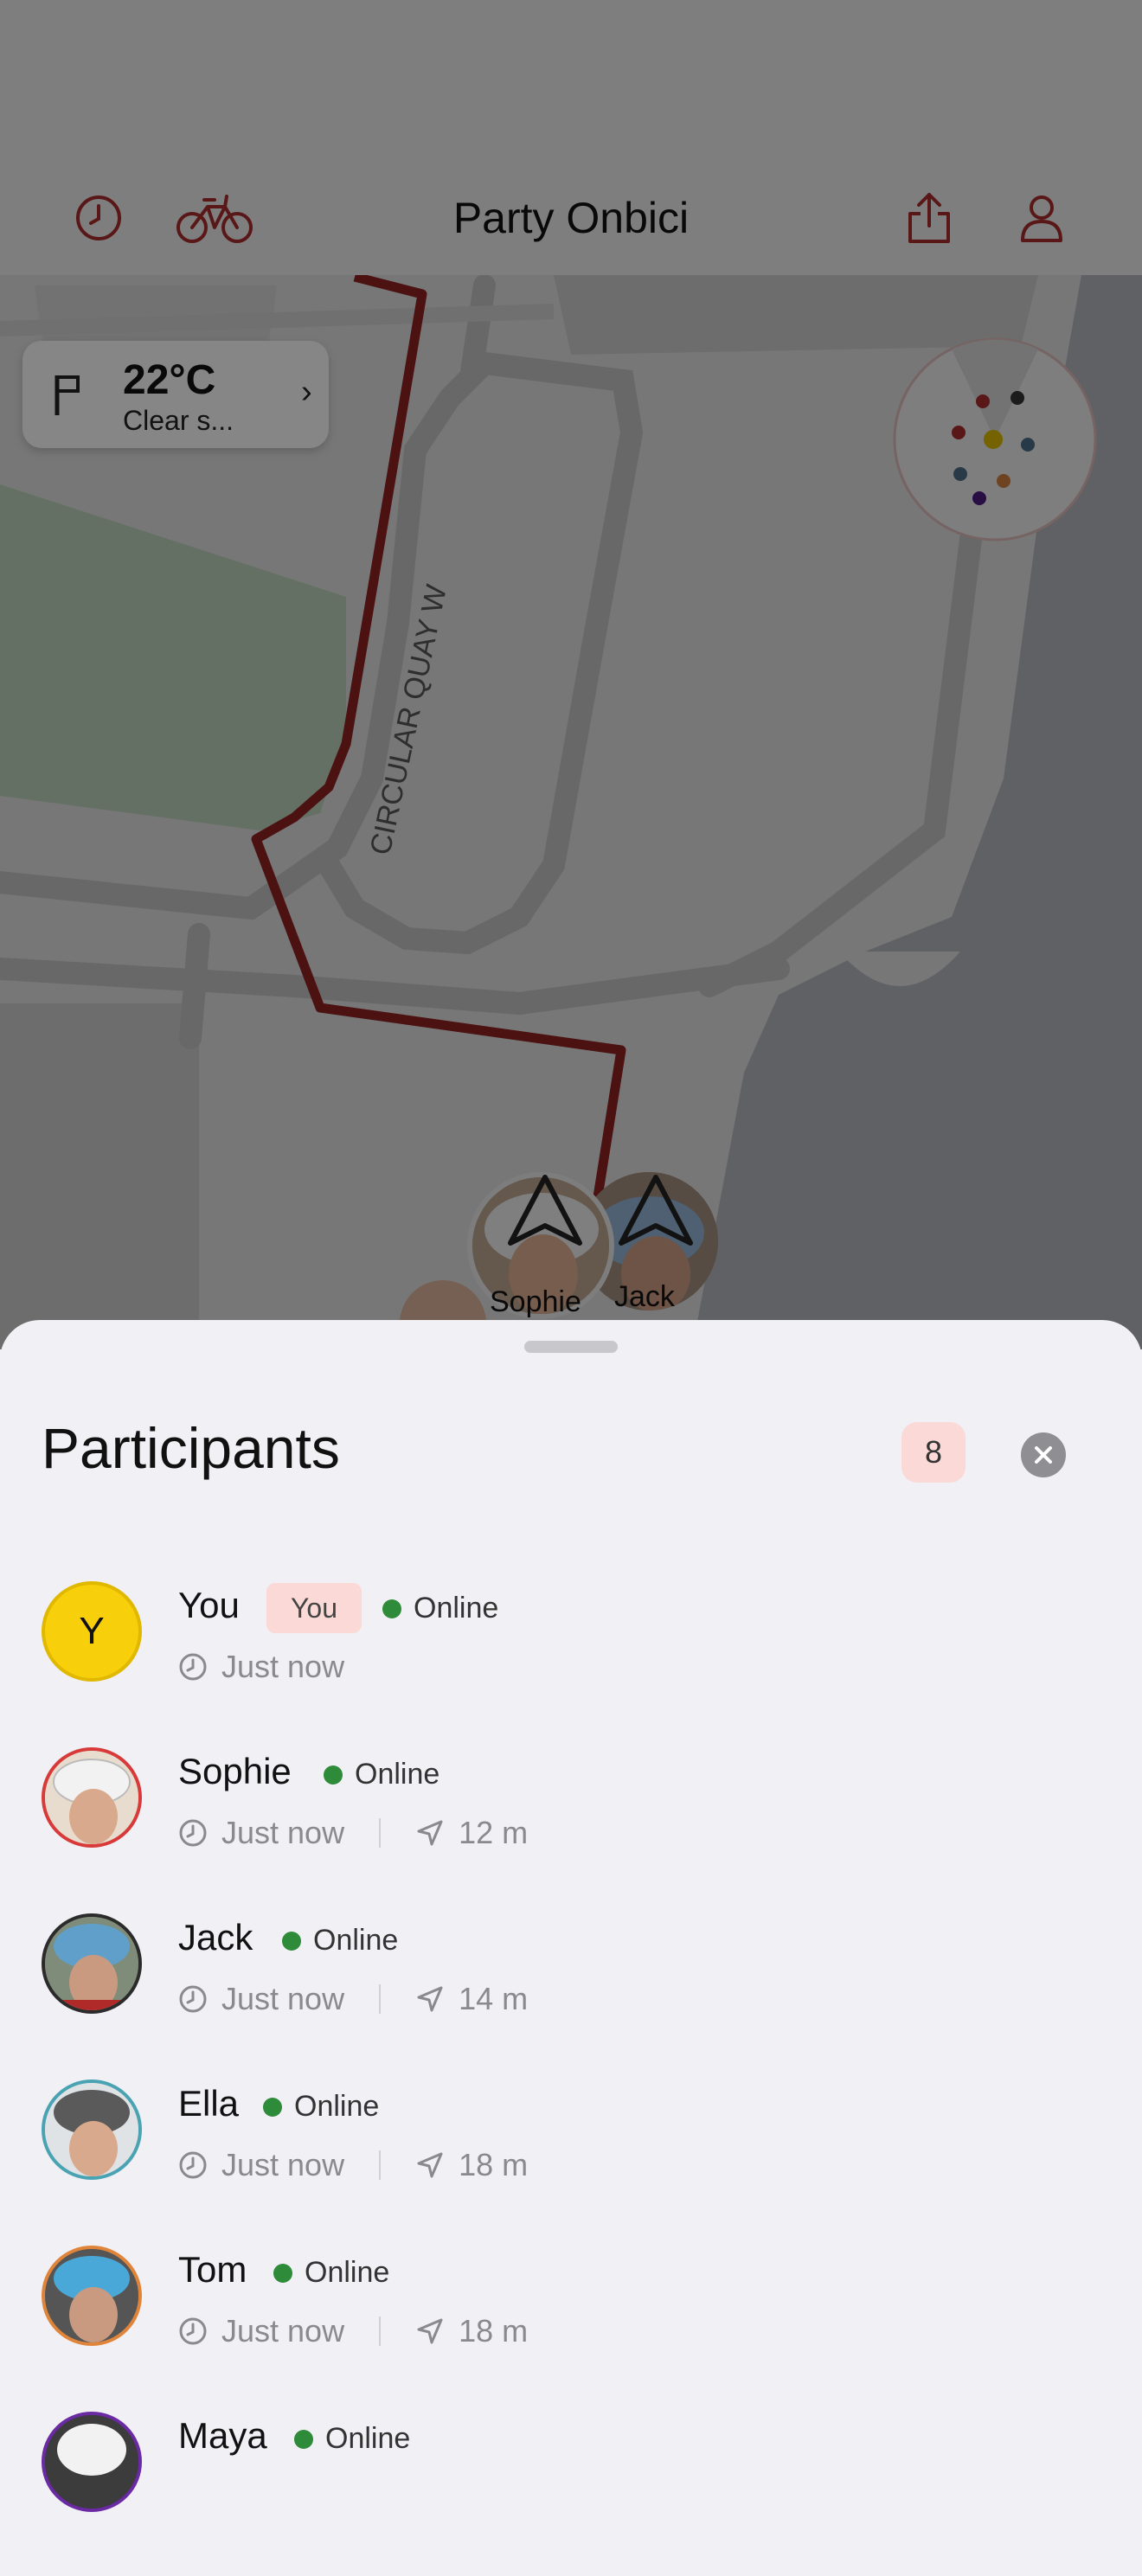  Describe the element at coordinates (209, 1605) in the screenshot. I see `participant-name: You` at that location.